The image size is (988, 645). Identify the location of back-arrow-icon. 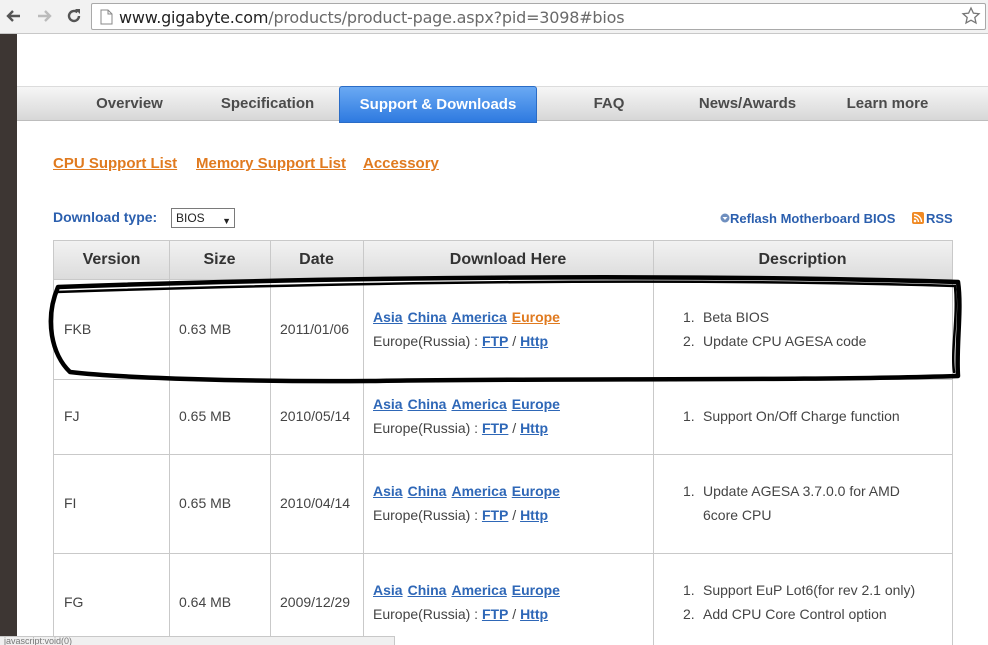
(13, 16).